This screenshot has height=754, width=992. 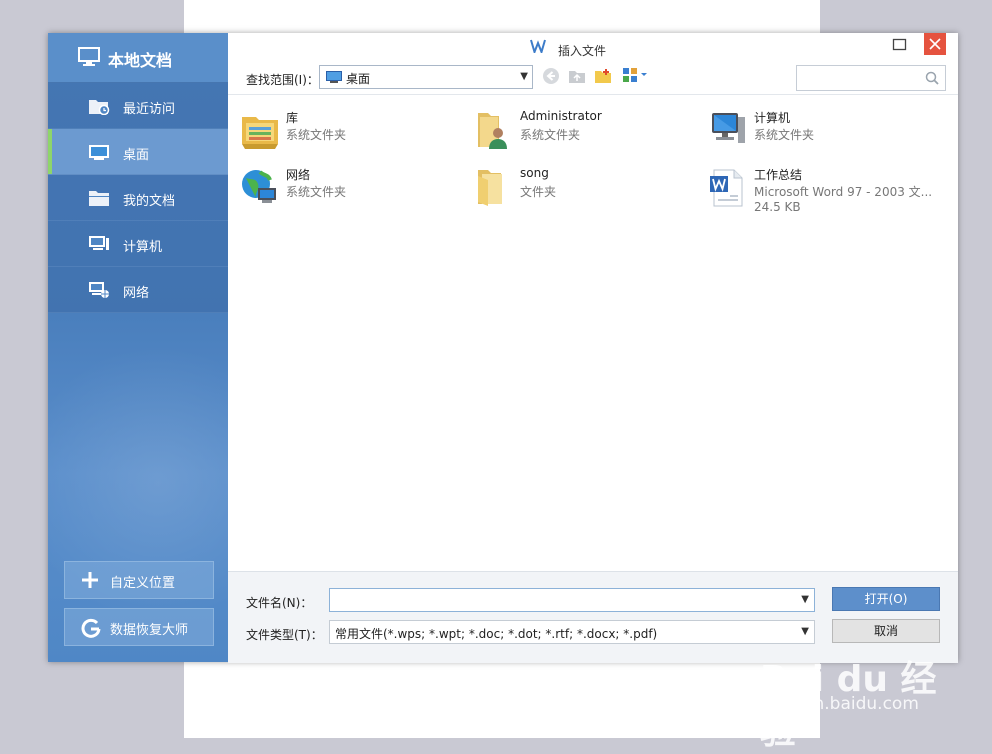 I want to click on filename-input, so click(x=565, y=601).